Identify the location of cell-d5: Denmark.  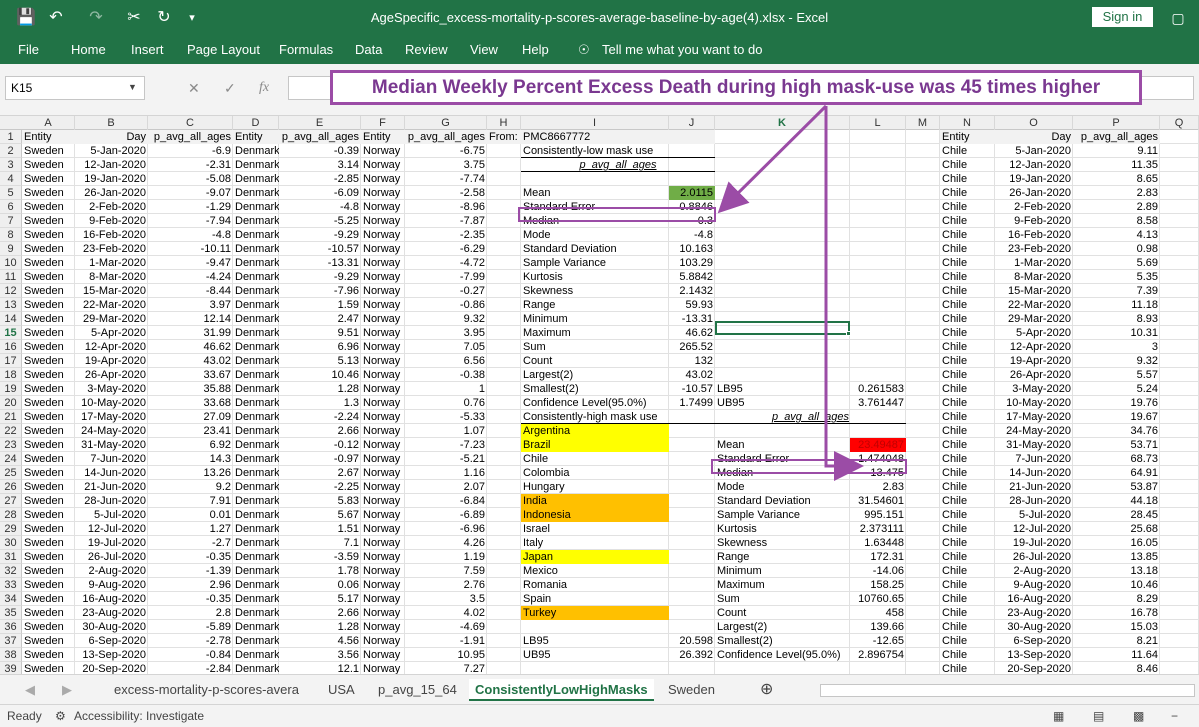
(256, 193).